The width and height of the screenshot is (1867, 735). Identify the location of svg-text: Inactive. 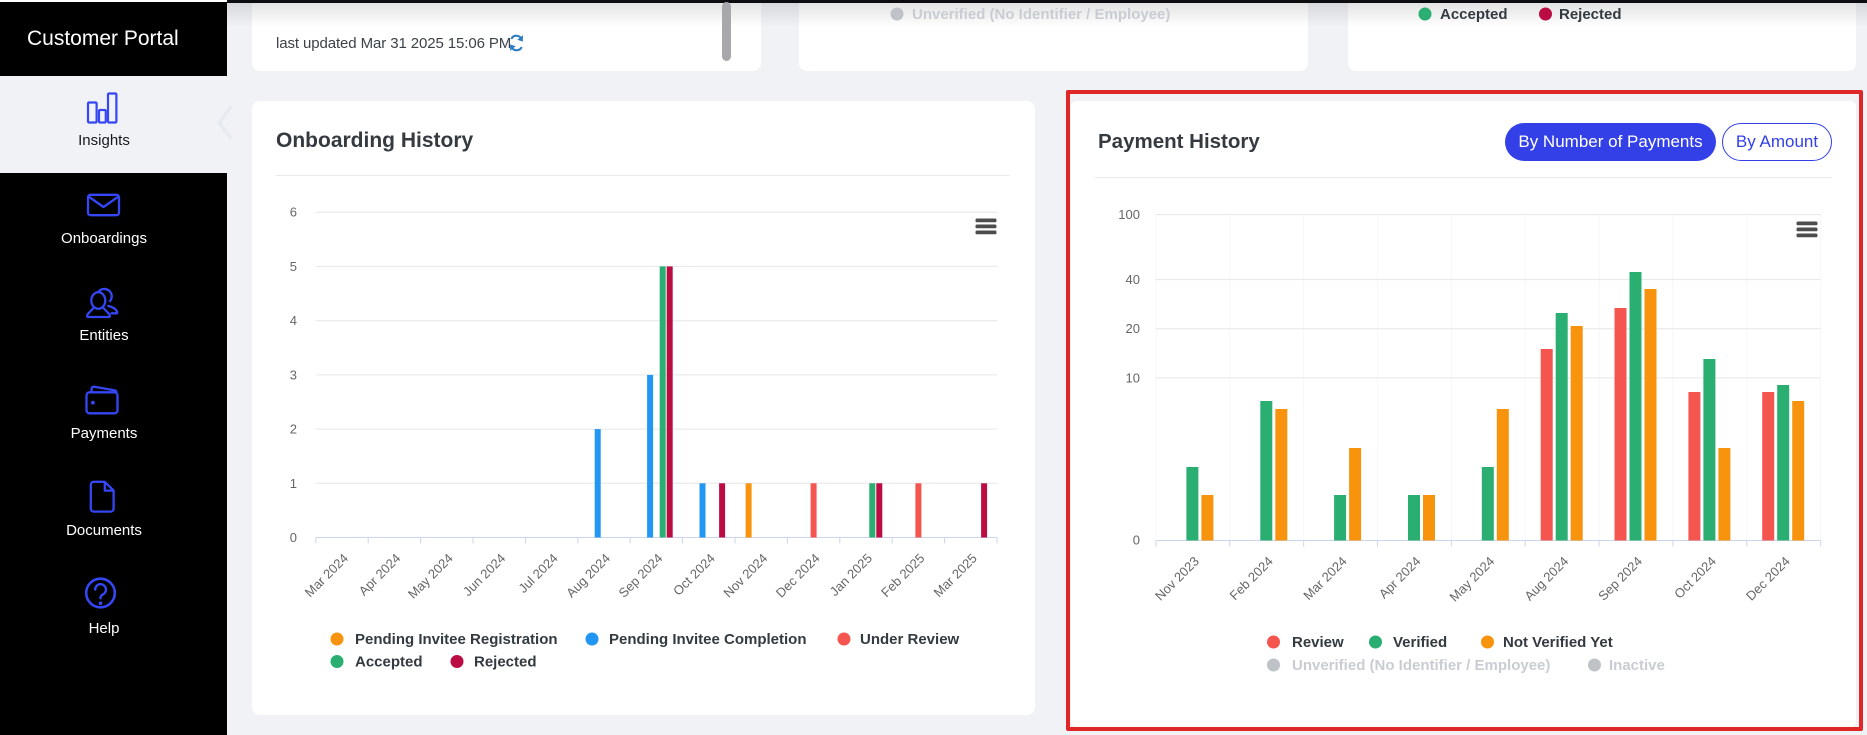
(1637, 665).